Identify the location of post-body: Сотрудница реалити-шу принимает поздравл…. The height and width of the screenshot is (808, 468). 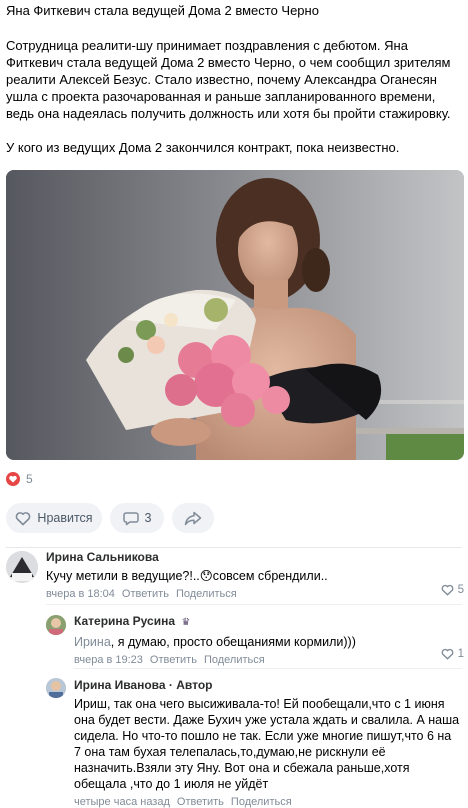
(234, 96).